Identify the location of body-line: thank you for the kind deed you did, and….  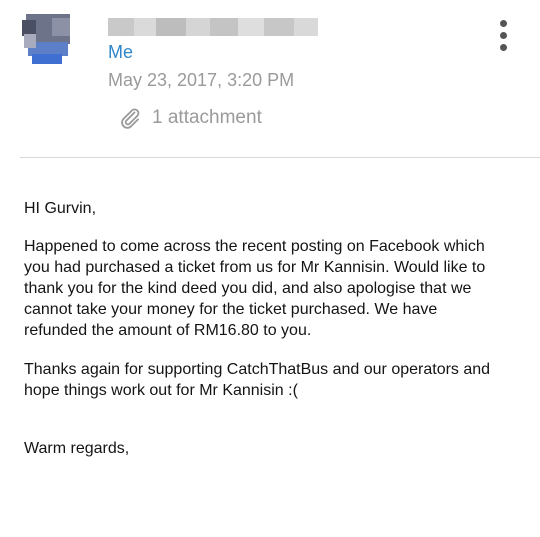
(248, 288).